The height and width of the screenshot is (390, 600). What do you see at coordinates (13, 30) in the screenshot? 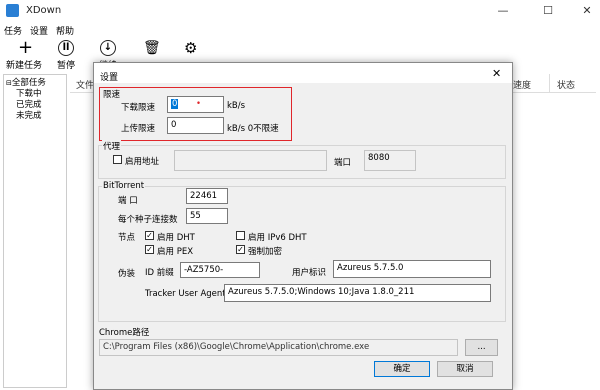
I see `menu-task: 任务` at bounding box center [13, 30].